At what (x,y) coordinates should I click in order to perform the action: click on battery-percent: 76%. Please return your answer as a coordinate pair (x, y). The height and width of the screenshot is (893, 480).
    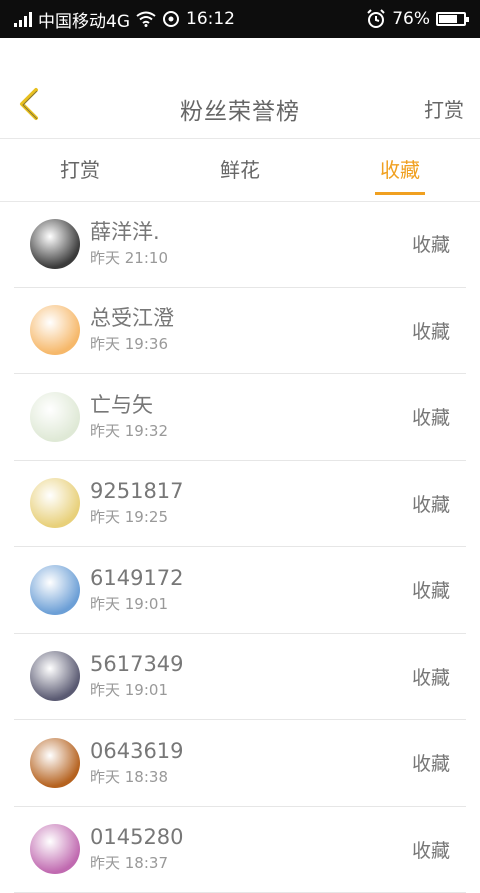
    Looking at the image, I should click on (411, 19).